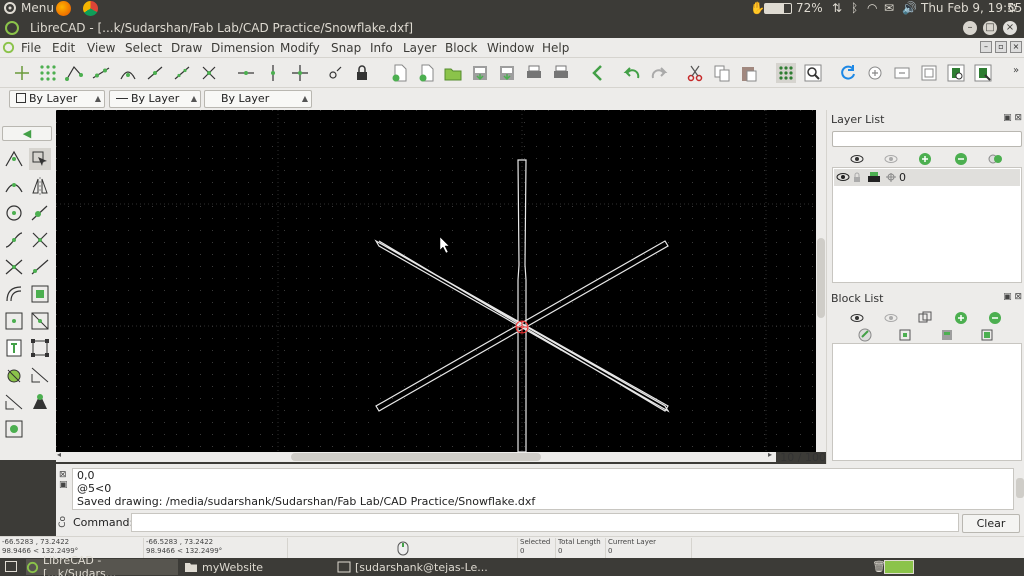 Image resolution: width=1024 pixels, height=576 pixels. What do you see at coordinates (381, 48) in the screenshot?
I see `menu-info: Info` at bounding box center [381, 48].